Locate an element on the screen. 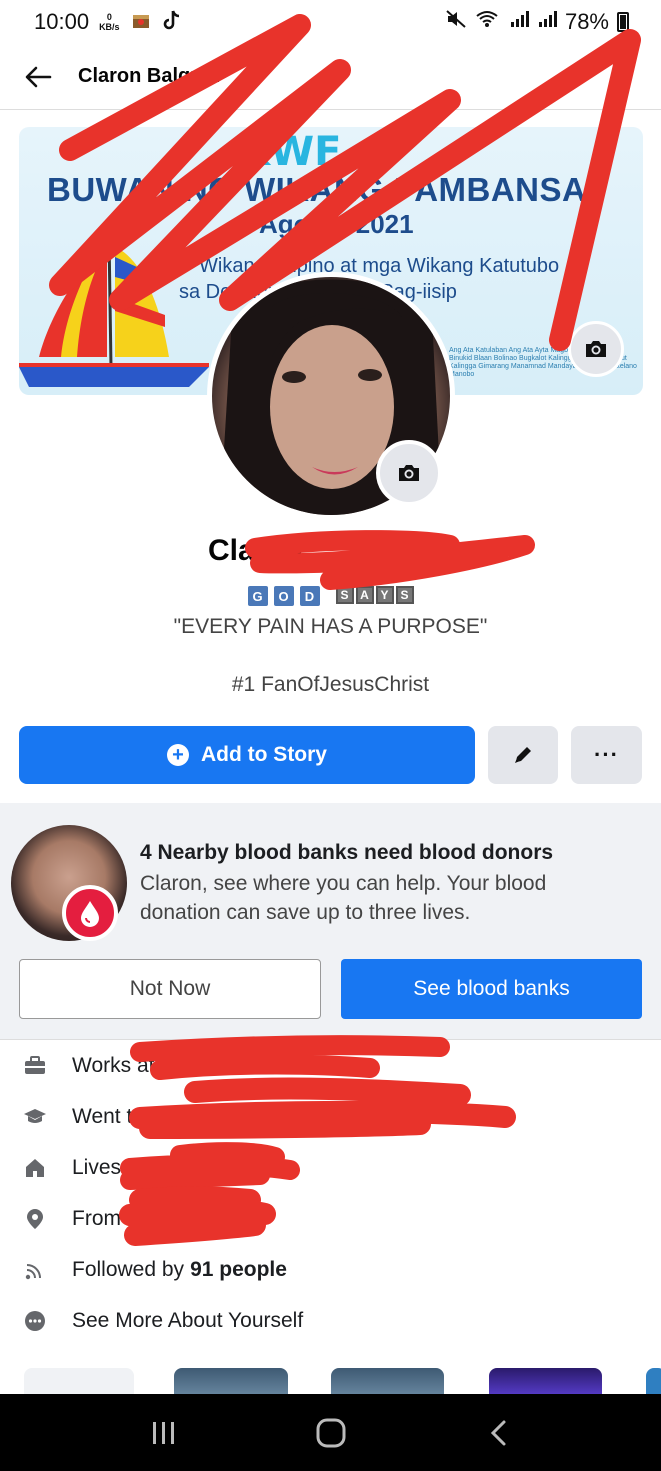  bio-quote: "EVERY PAIN HAS A PURPOSE" is located at coordinates (330, 626).